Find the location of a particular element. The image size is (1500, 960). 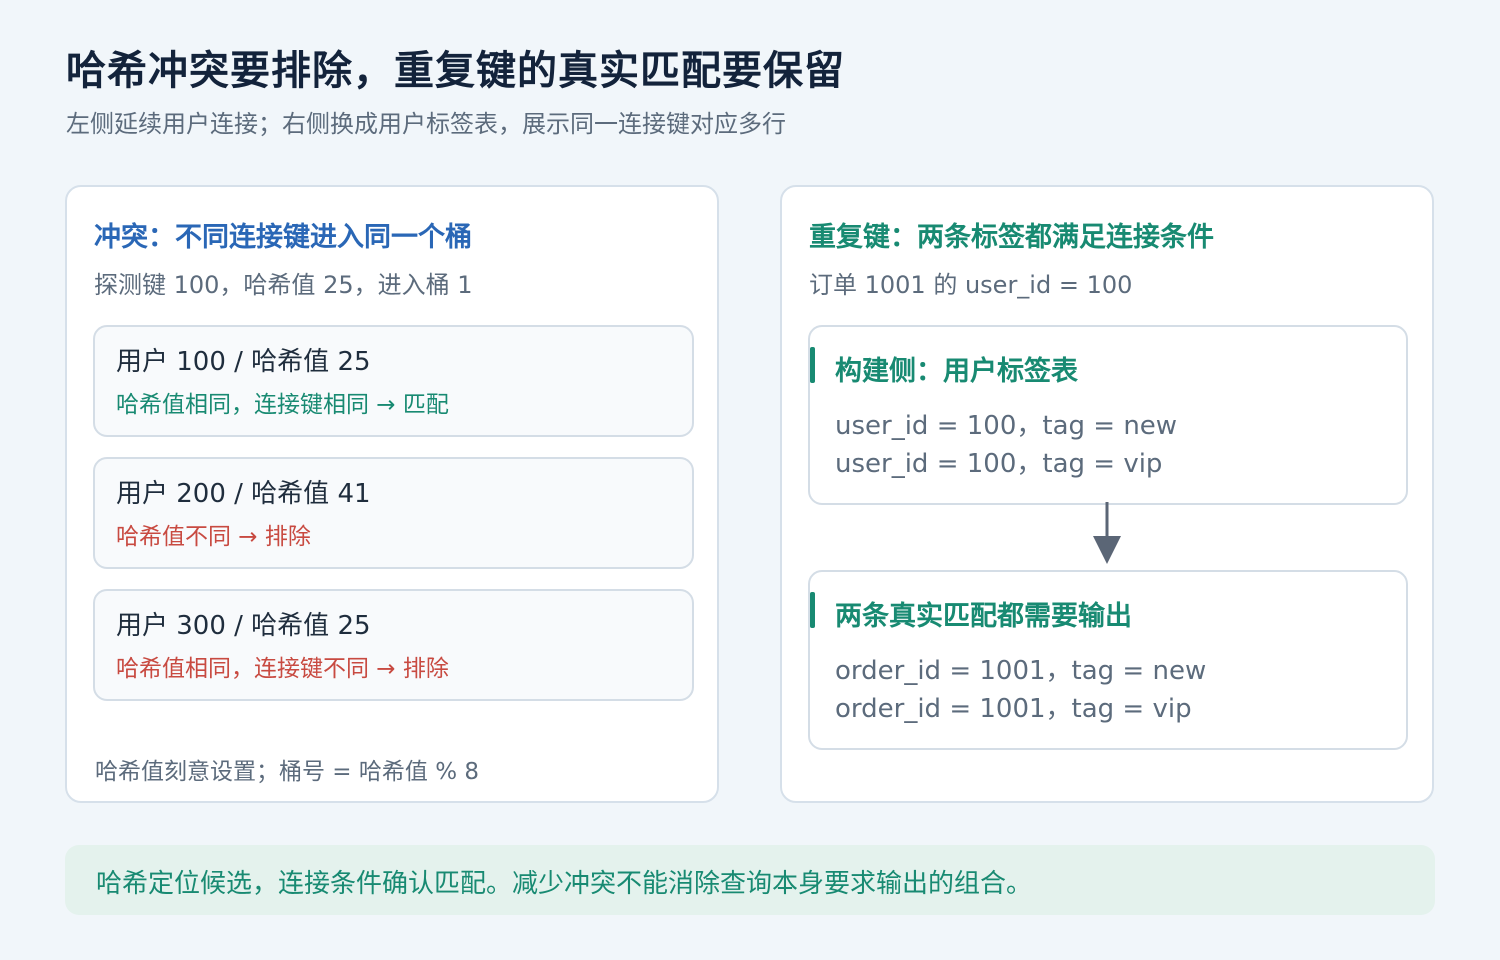

collision-panel-subtitle: 探测键 100，哈希值 25，进入桶 1 is located at coordinates (283, 285).